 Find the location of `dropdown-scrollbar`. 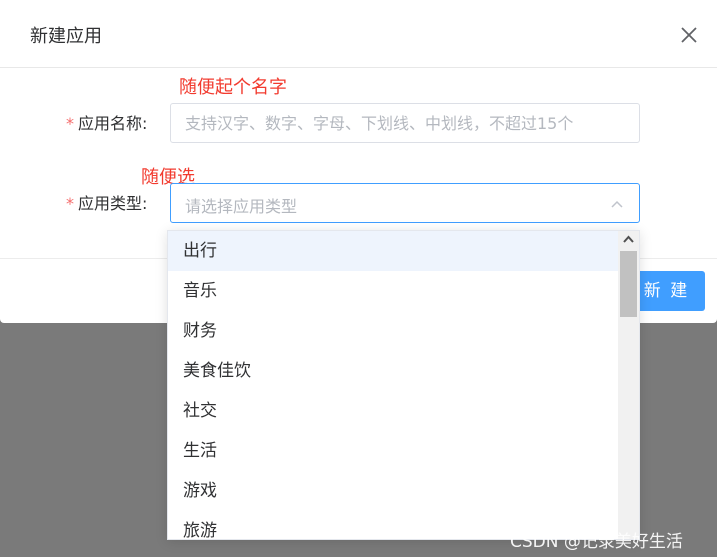

dropdown-scrollbar is located at coordinates (628, 385).